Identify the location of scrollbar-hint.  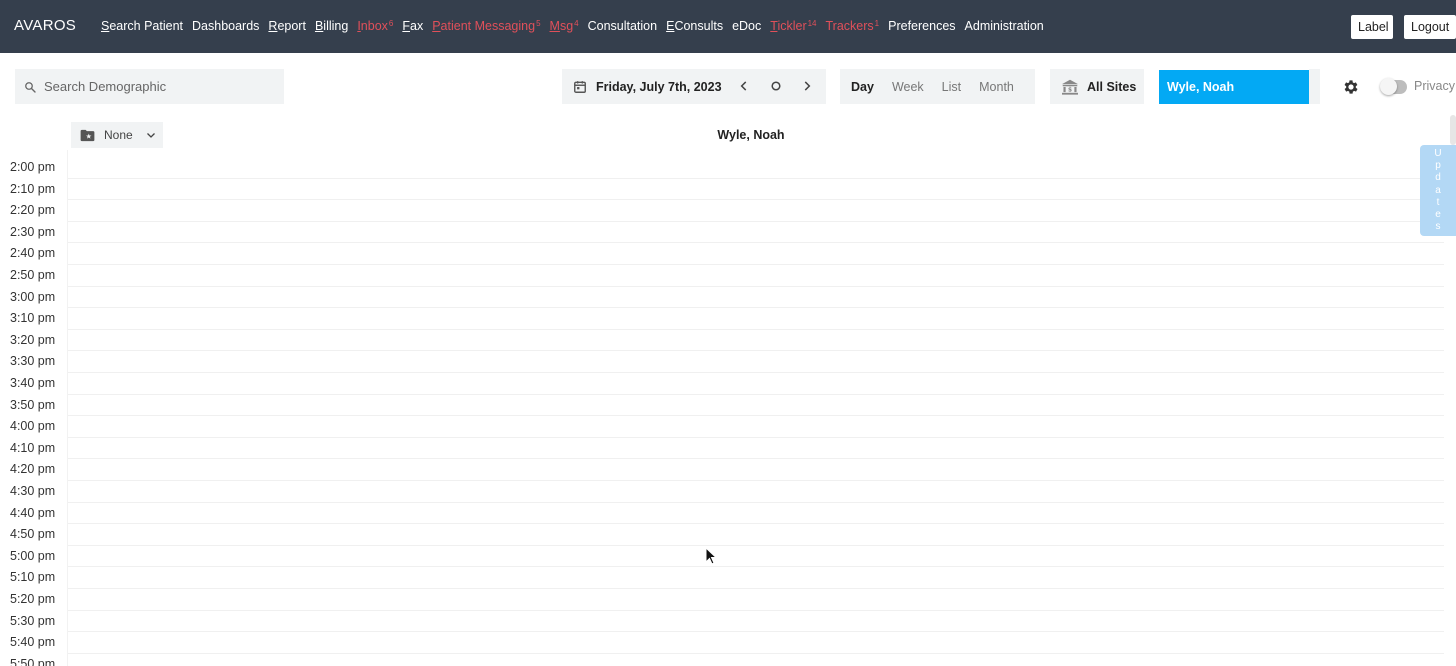
(1453, 130).